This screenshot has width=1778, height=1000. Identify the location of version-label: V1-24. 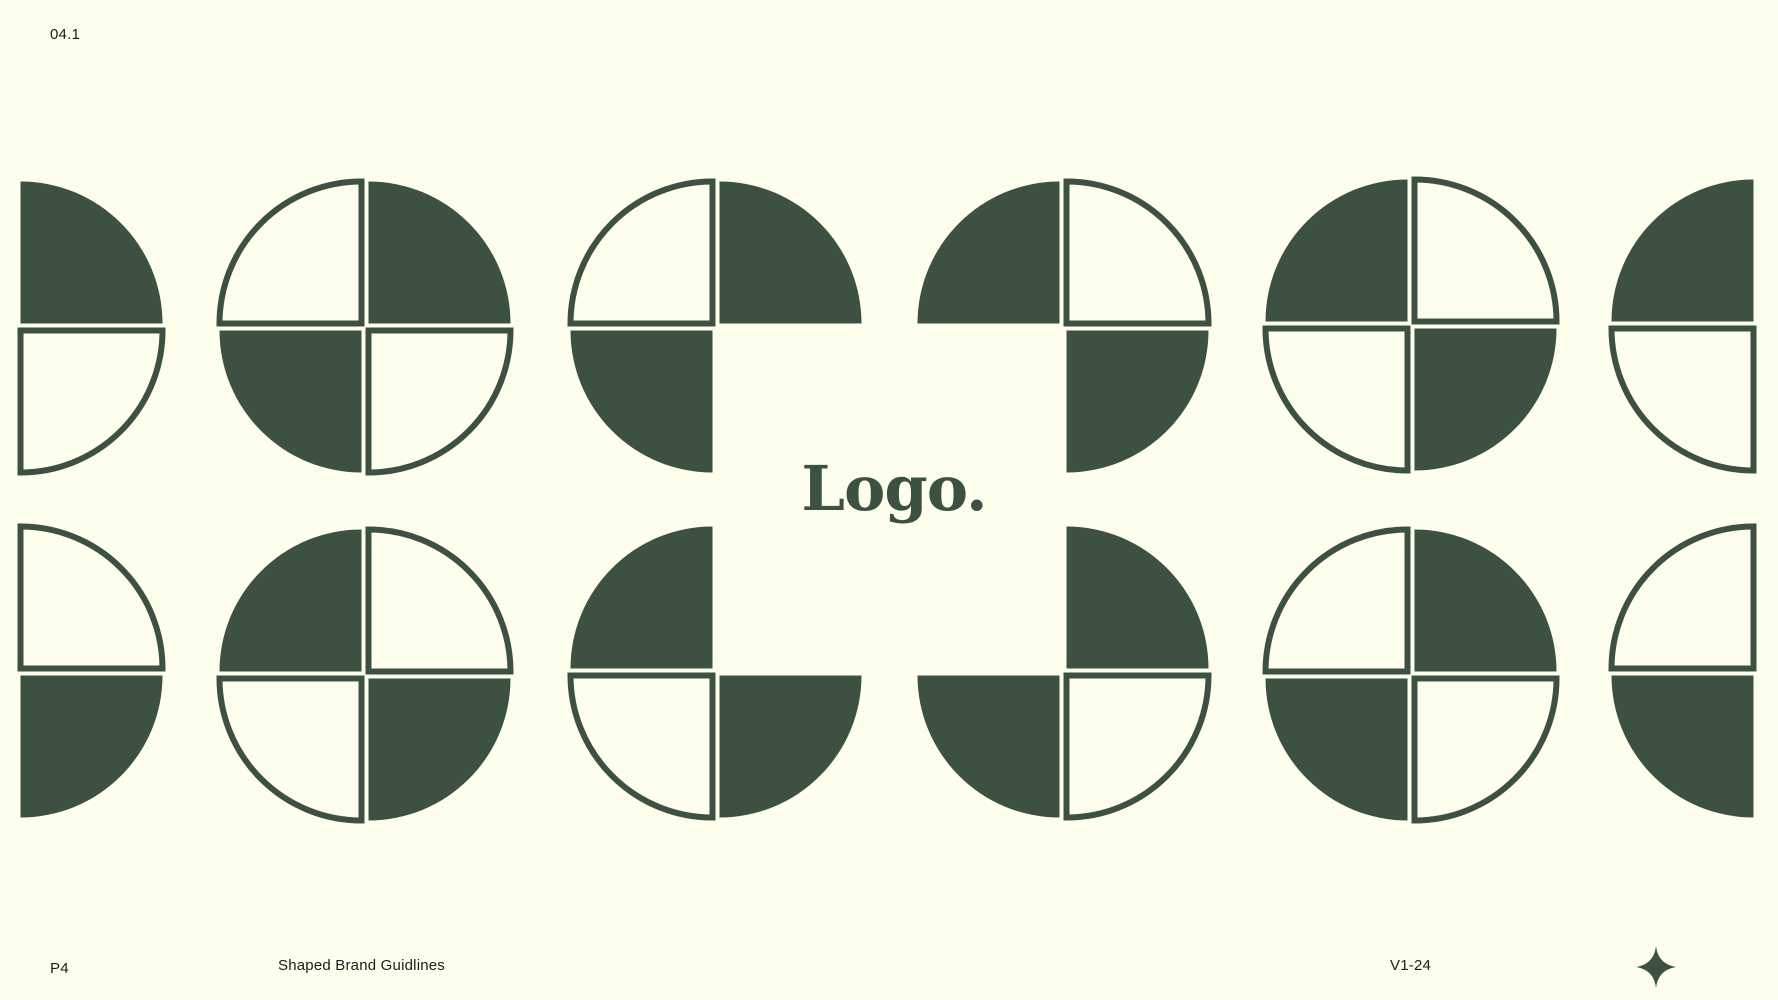
(1411, 965).